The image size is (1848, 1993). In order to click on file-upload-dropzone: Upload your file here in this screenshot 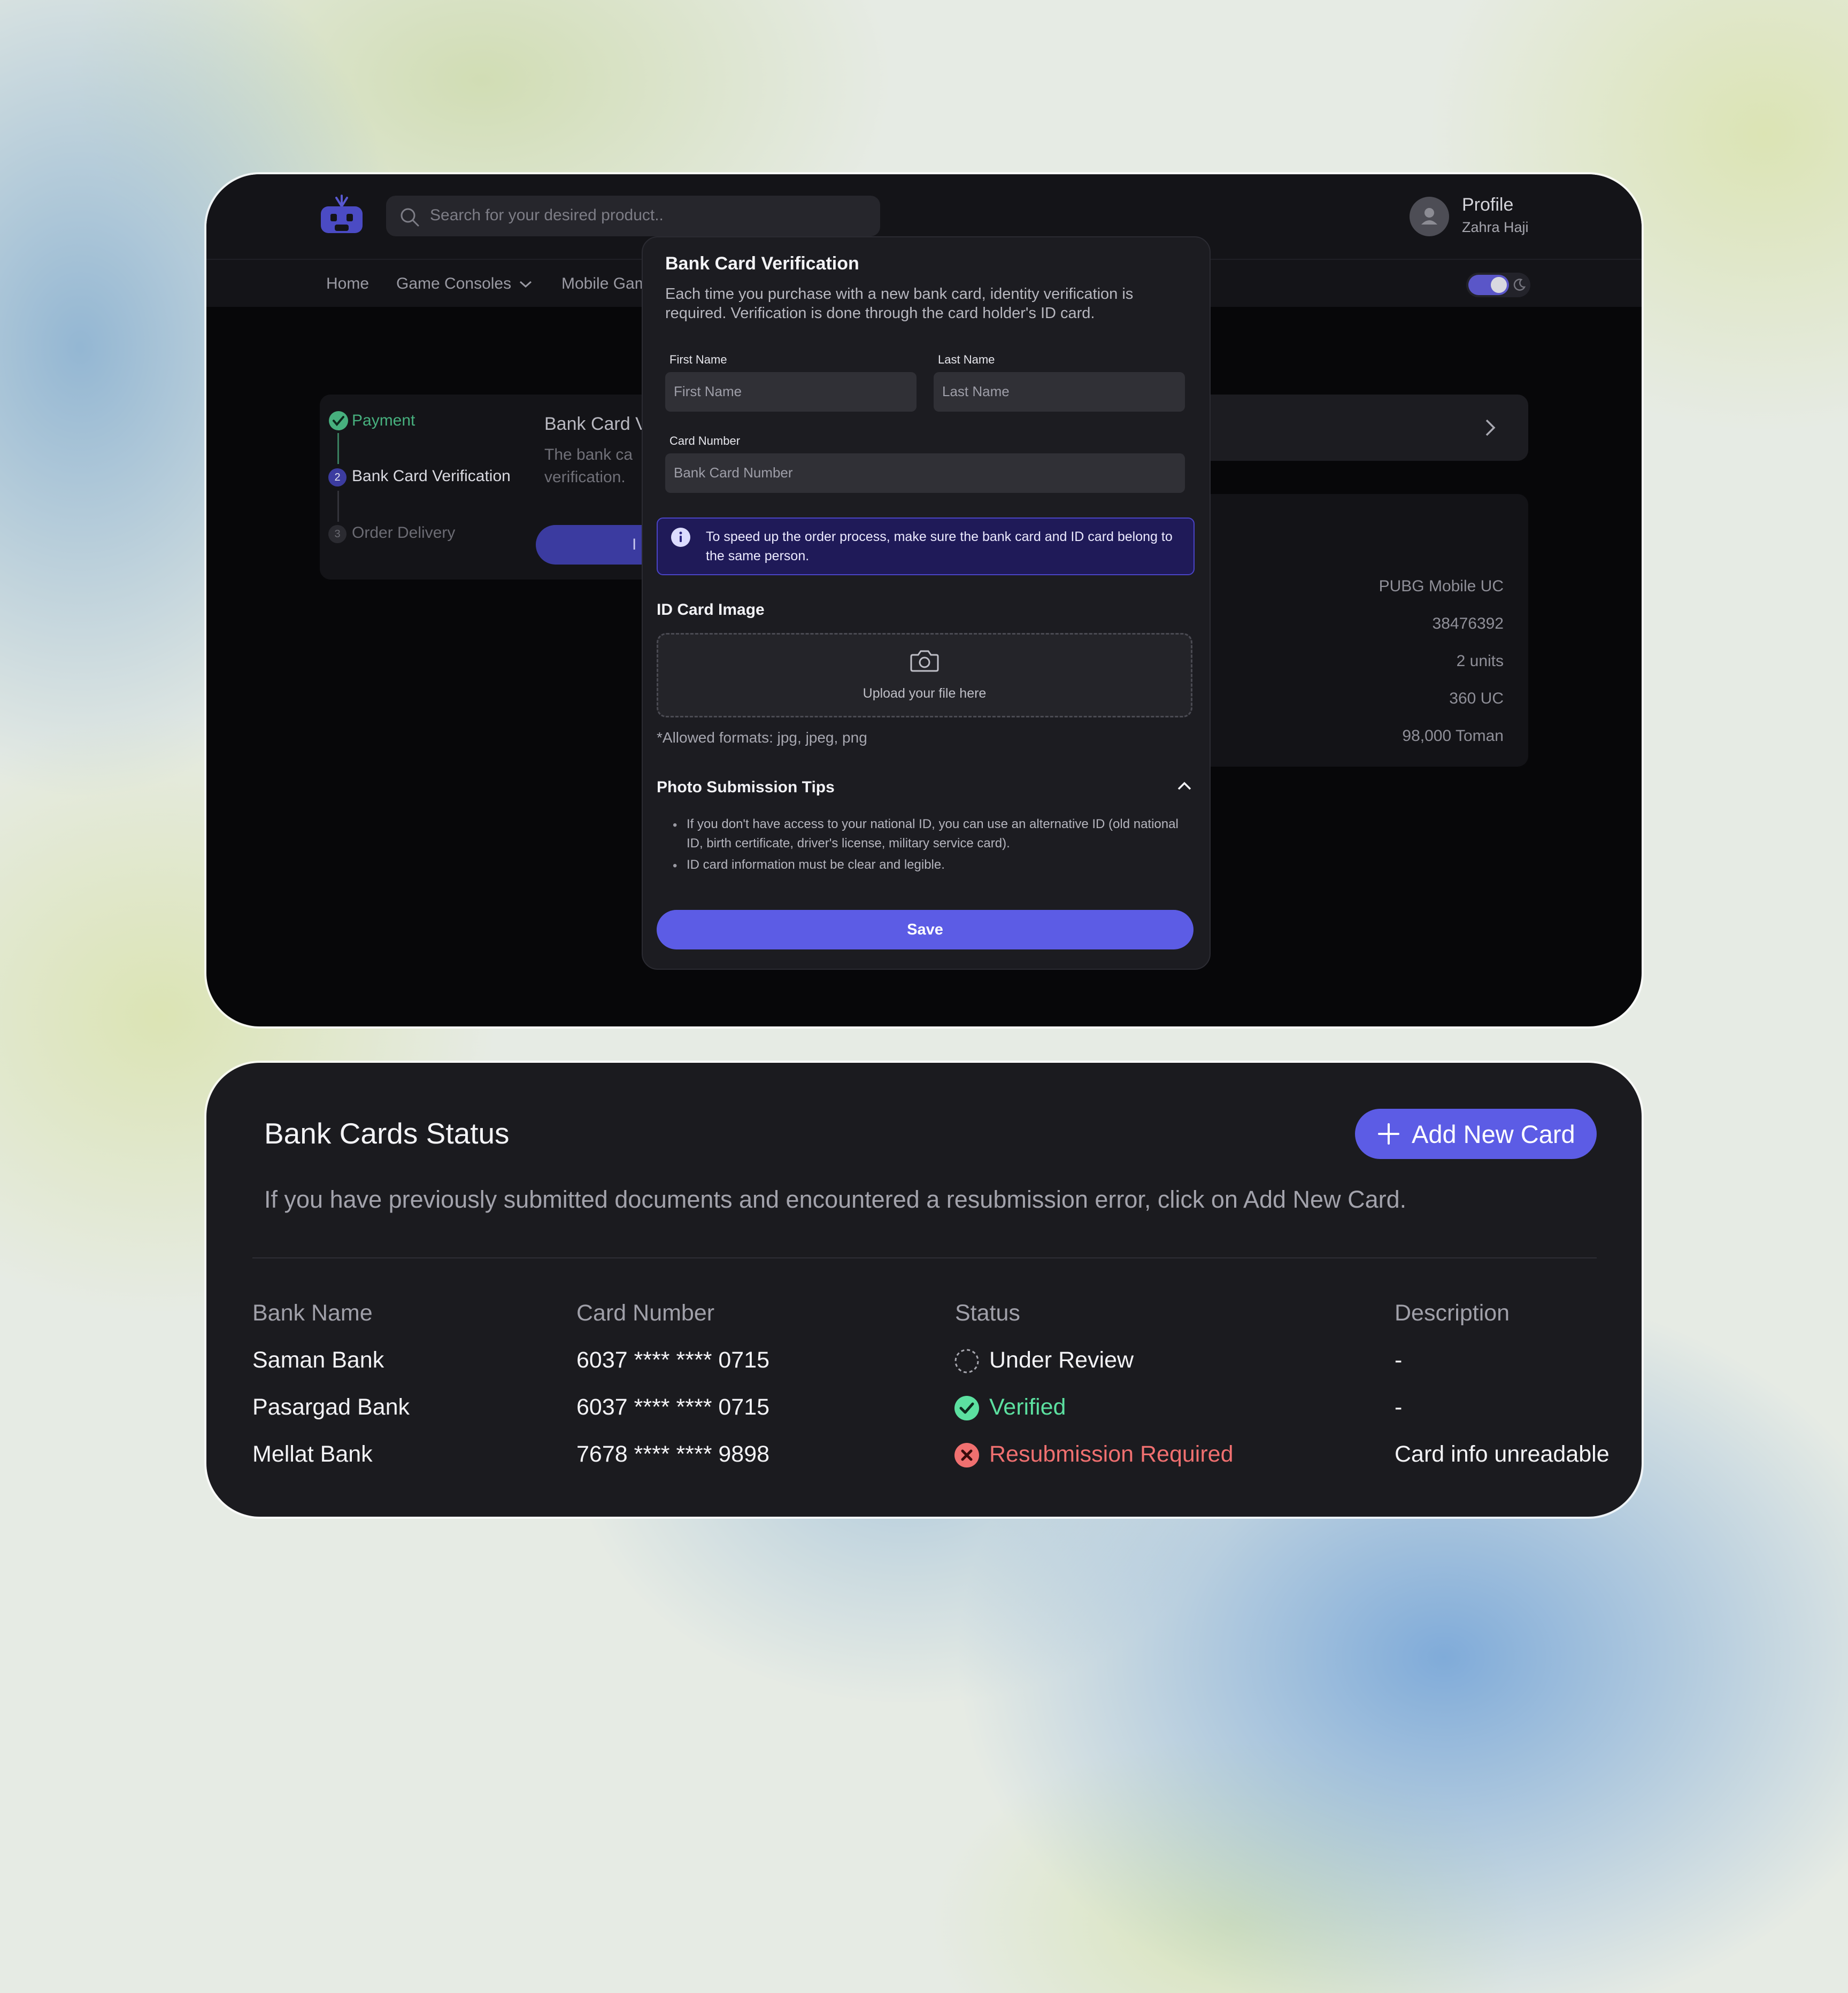, I will do `click(924, 675)`.